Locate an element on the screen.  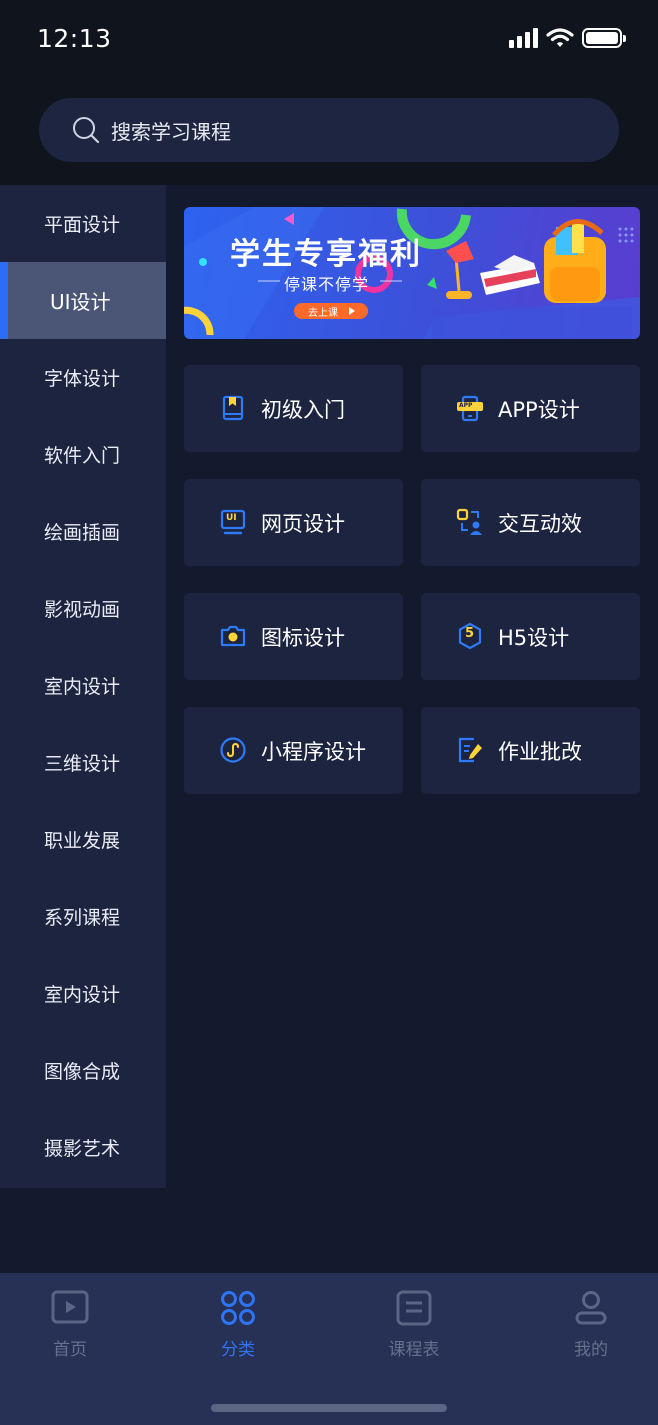
mini-program-icon is located at coordinates (233, 750).